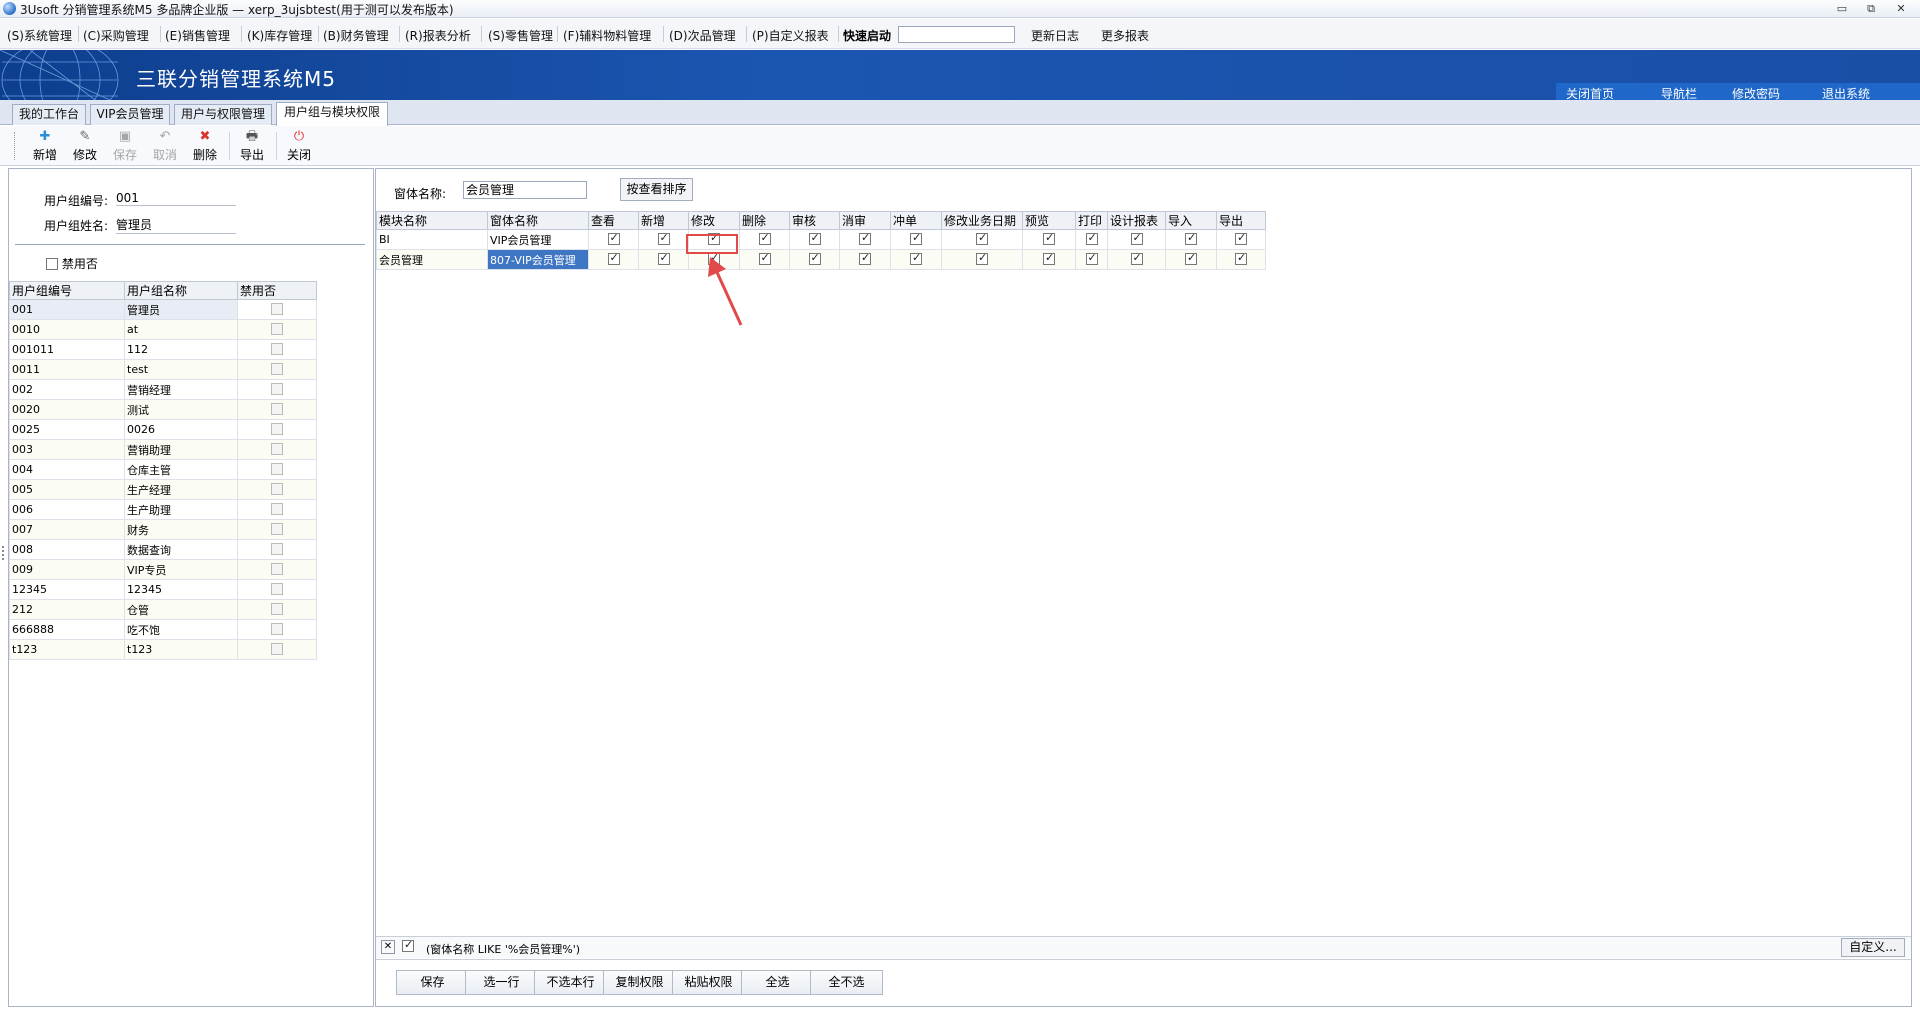 This screenshot has width=1920, height=1013. What do you see at coordinates (764, 220) in the screenshot?
I see `col-header-5: 删除` at bounding box center [764, 220].